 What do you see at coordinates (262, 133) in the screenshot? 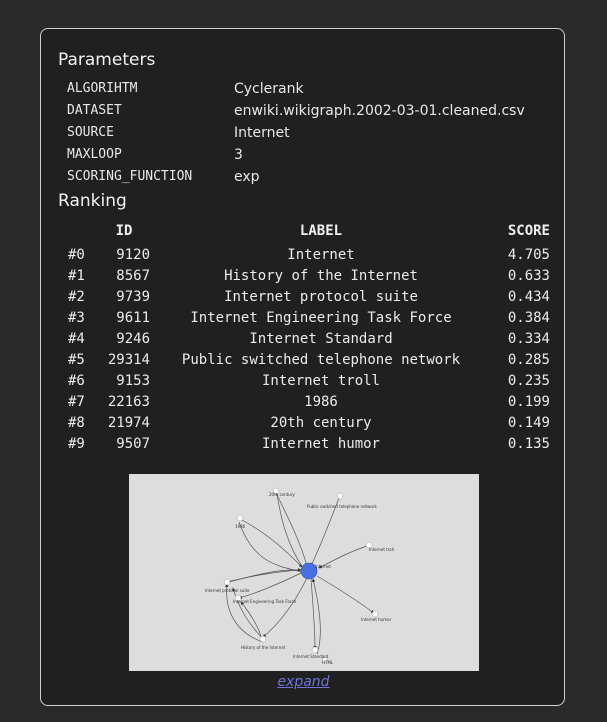
I see `parameter-value: Internet` at bounding box center [262, 133].